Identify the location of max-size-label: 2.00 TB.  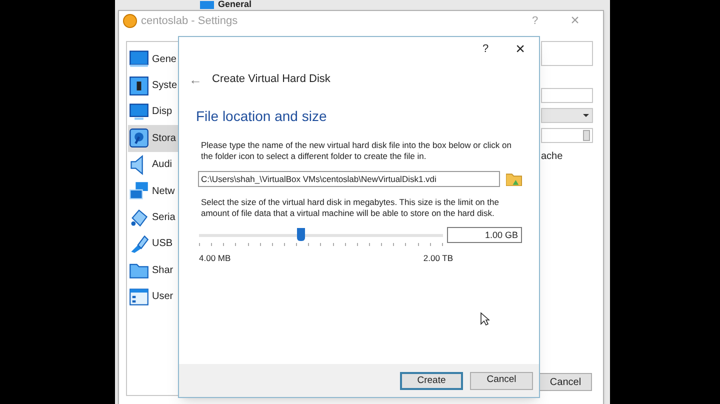
(438, 258).